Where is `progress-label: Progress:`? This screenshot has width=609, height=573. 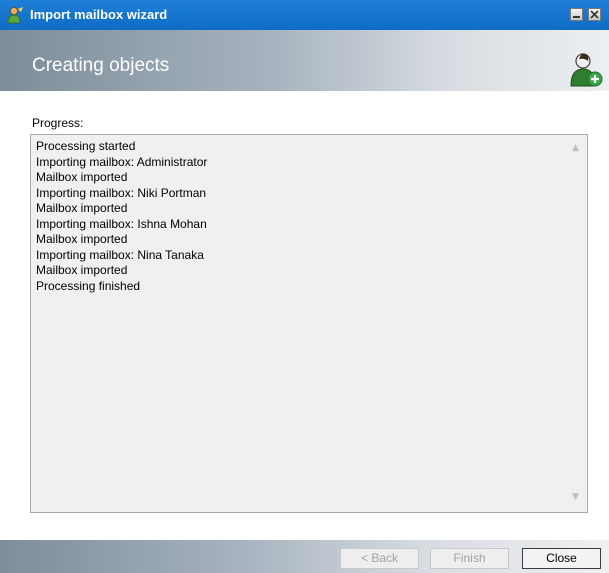
progress-label: Progress: is located at coordinates (58, 123).